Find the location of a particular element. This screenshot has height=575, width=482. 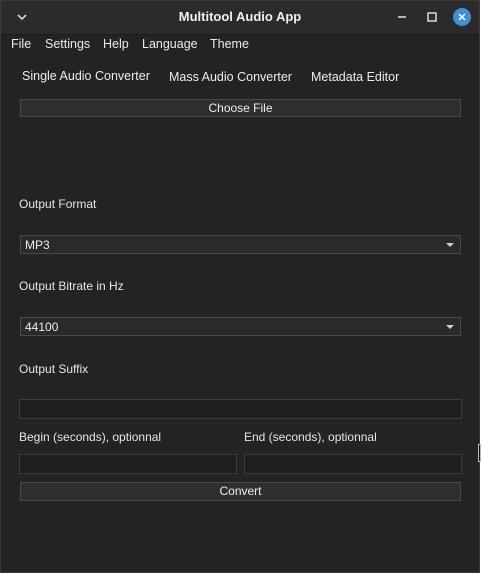

close-button is located at coordinates (462, 17).